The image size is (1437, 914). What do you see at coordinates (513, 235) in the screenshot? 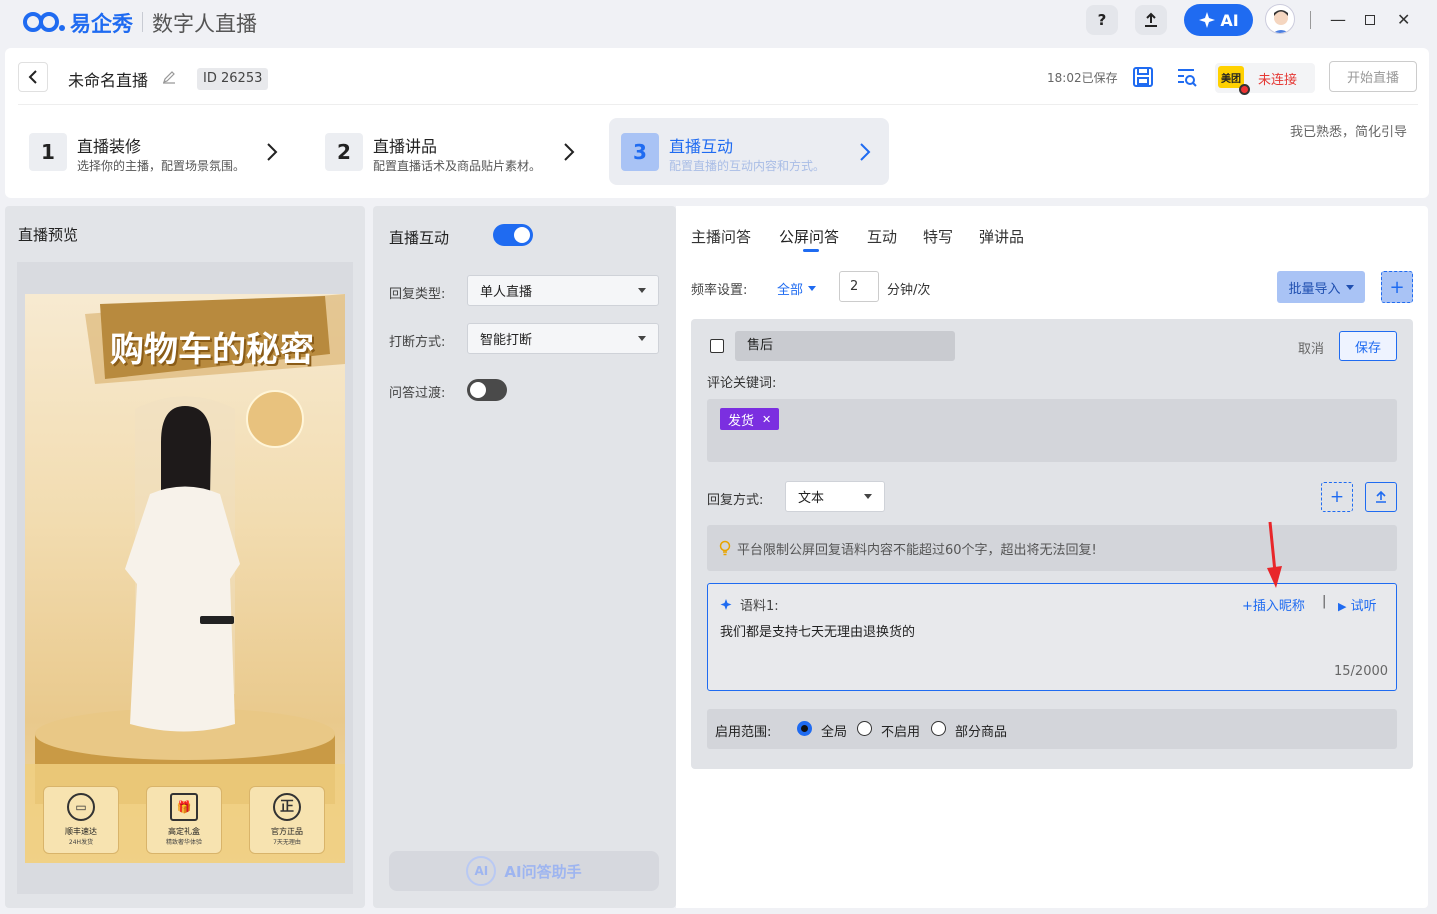
I see `interaction-toggle` at bounding box center [513, 235].